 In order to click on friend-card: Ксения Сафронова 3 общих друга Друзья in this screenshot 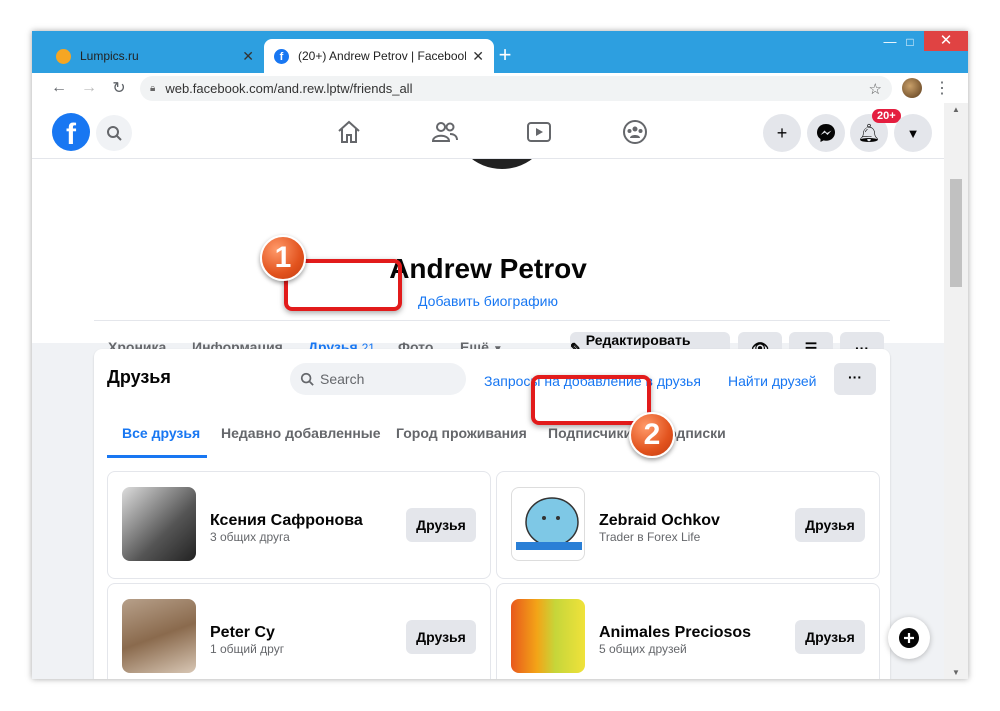, I will do `click(299, 525)`.